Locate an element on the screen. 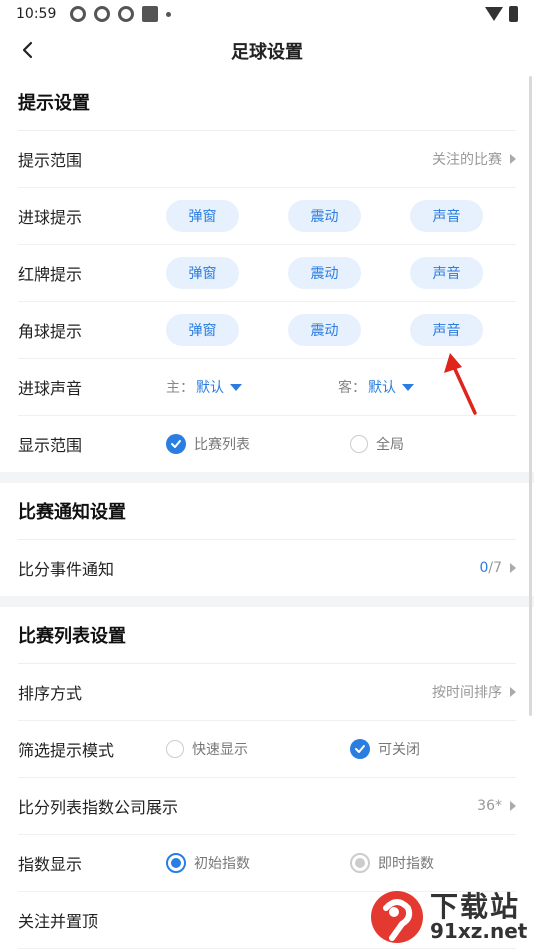  live-index-radio: 即时指数 is located at coordinates (392, 863).